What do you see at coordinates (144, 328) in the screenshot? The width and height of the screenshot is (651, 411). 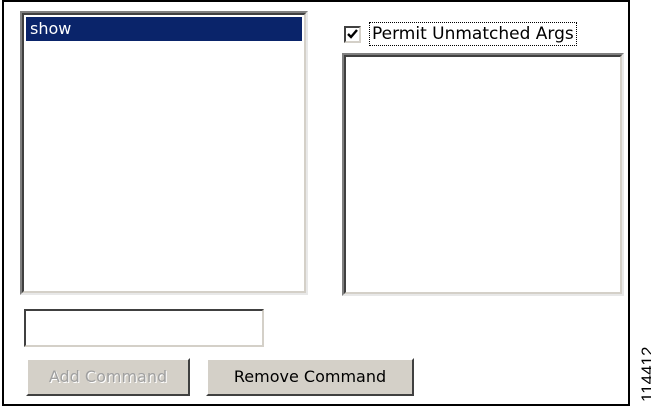 I see `command-input` at bounding box center [144, 328].